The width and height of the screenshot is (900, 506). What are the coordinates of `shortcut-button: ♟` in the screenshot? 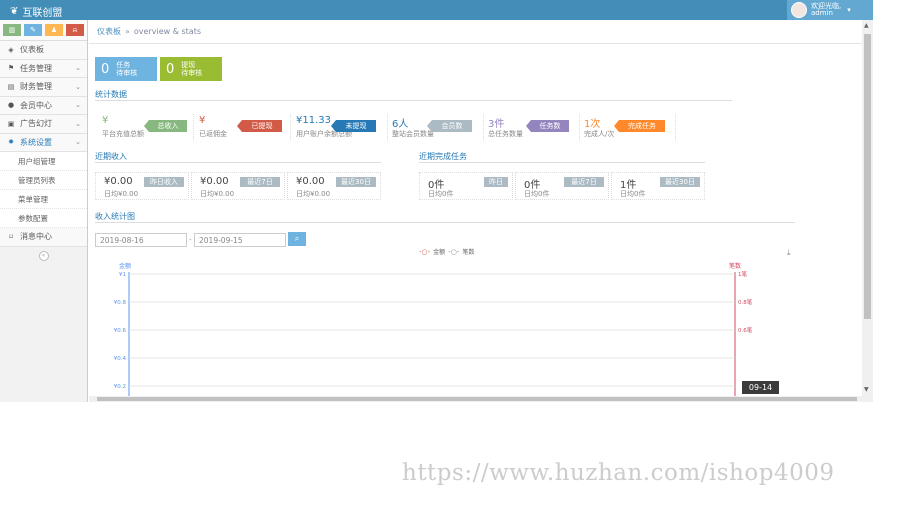 It's located at (54, 30).